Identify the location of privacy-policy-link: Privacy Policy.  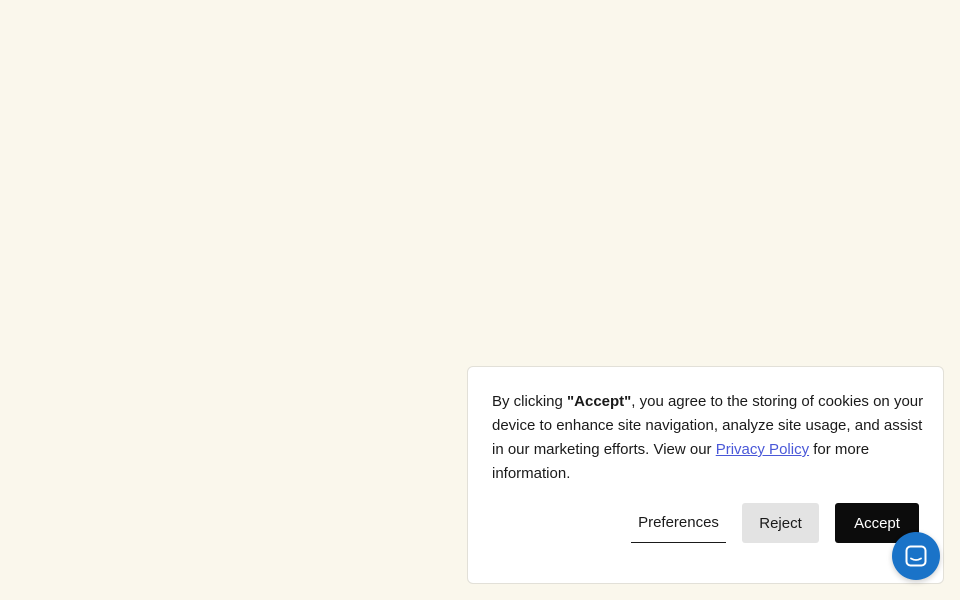
(762, 449).